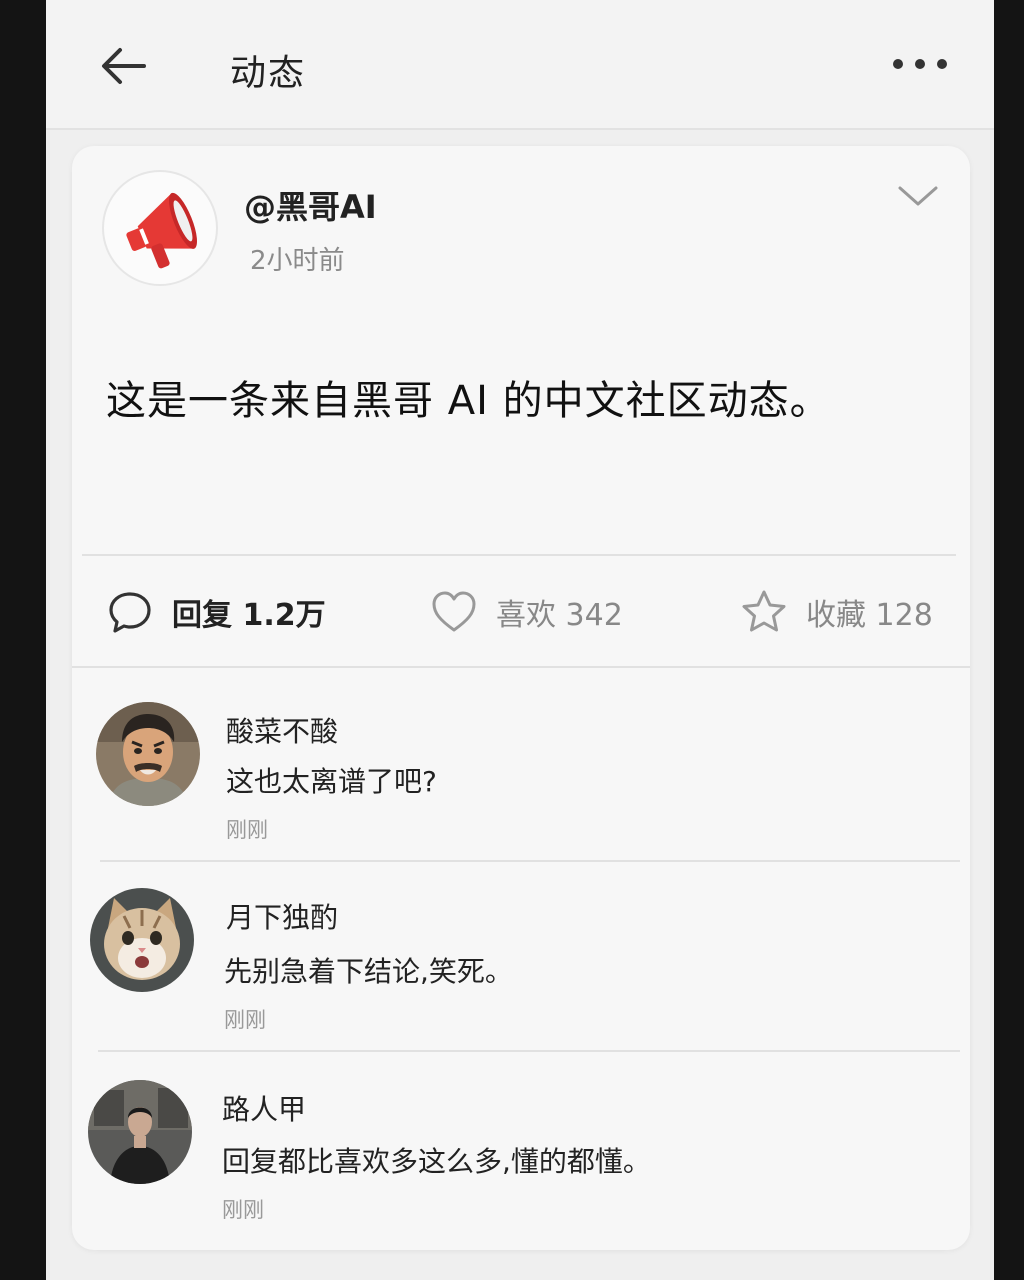  What do you see at coordinates (148, 754) in the screenshot?
I see `angry-man-avatar` at bounding box center [148, 754].